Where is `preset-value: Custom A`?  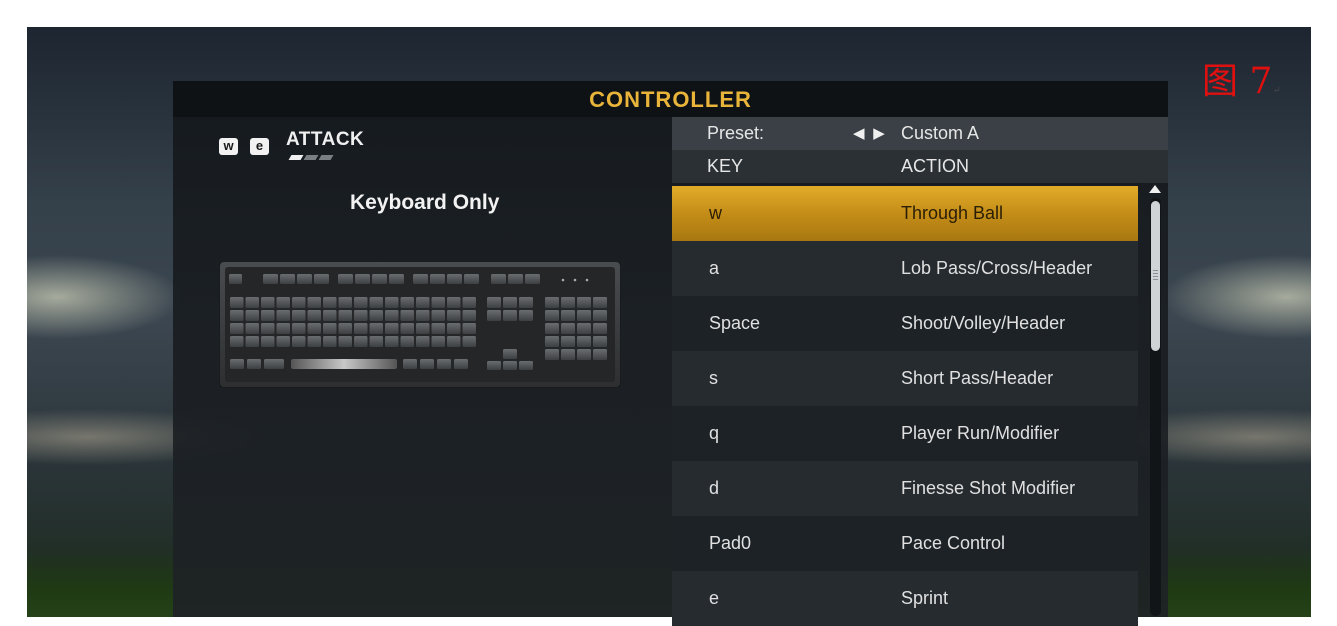
preset-value: Custom A is located at coordinates (940, 133).